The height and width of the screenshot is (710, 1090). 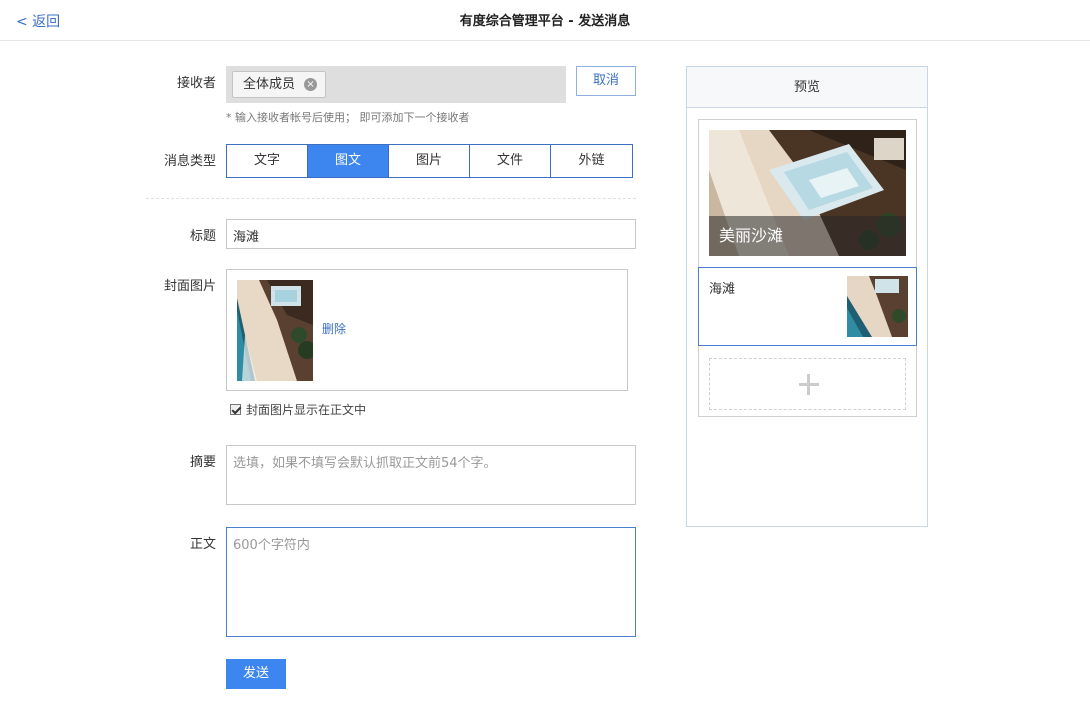 I want to click on close-icon: ×, so click(x=311, y=84).